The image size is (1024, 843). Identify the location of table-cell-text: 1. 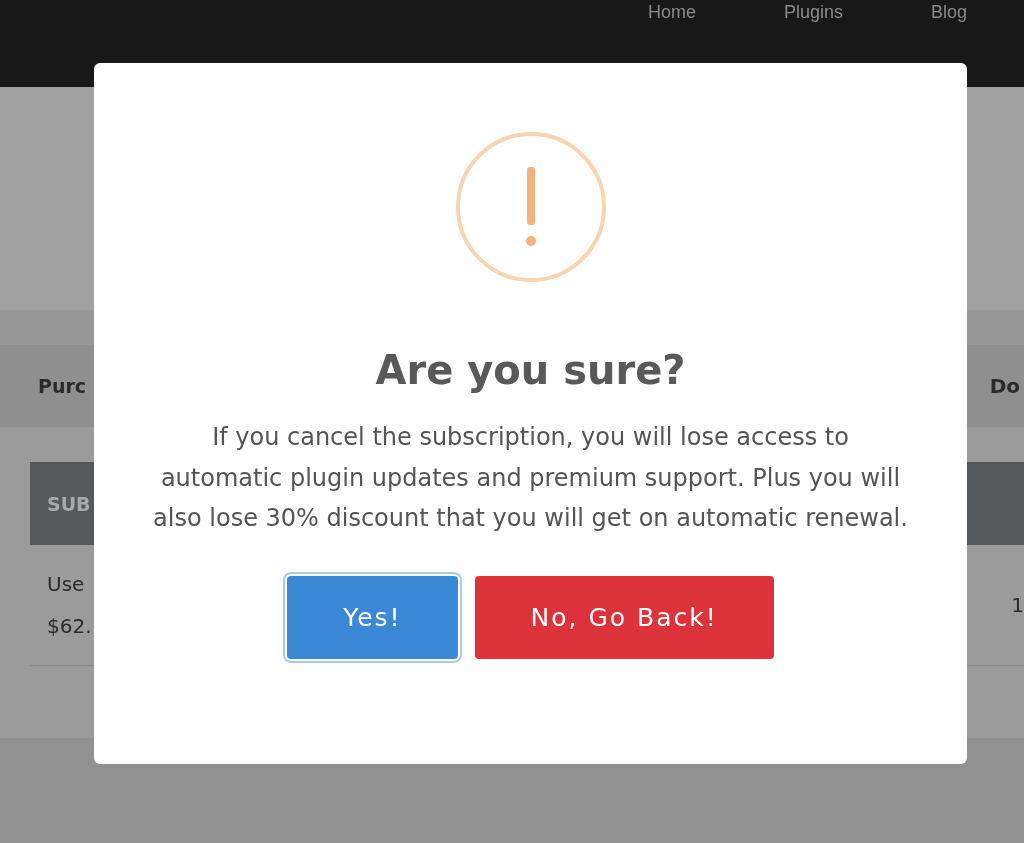
(1017, 605).